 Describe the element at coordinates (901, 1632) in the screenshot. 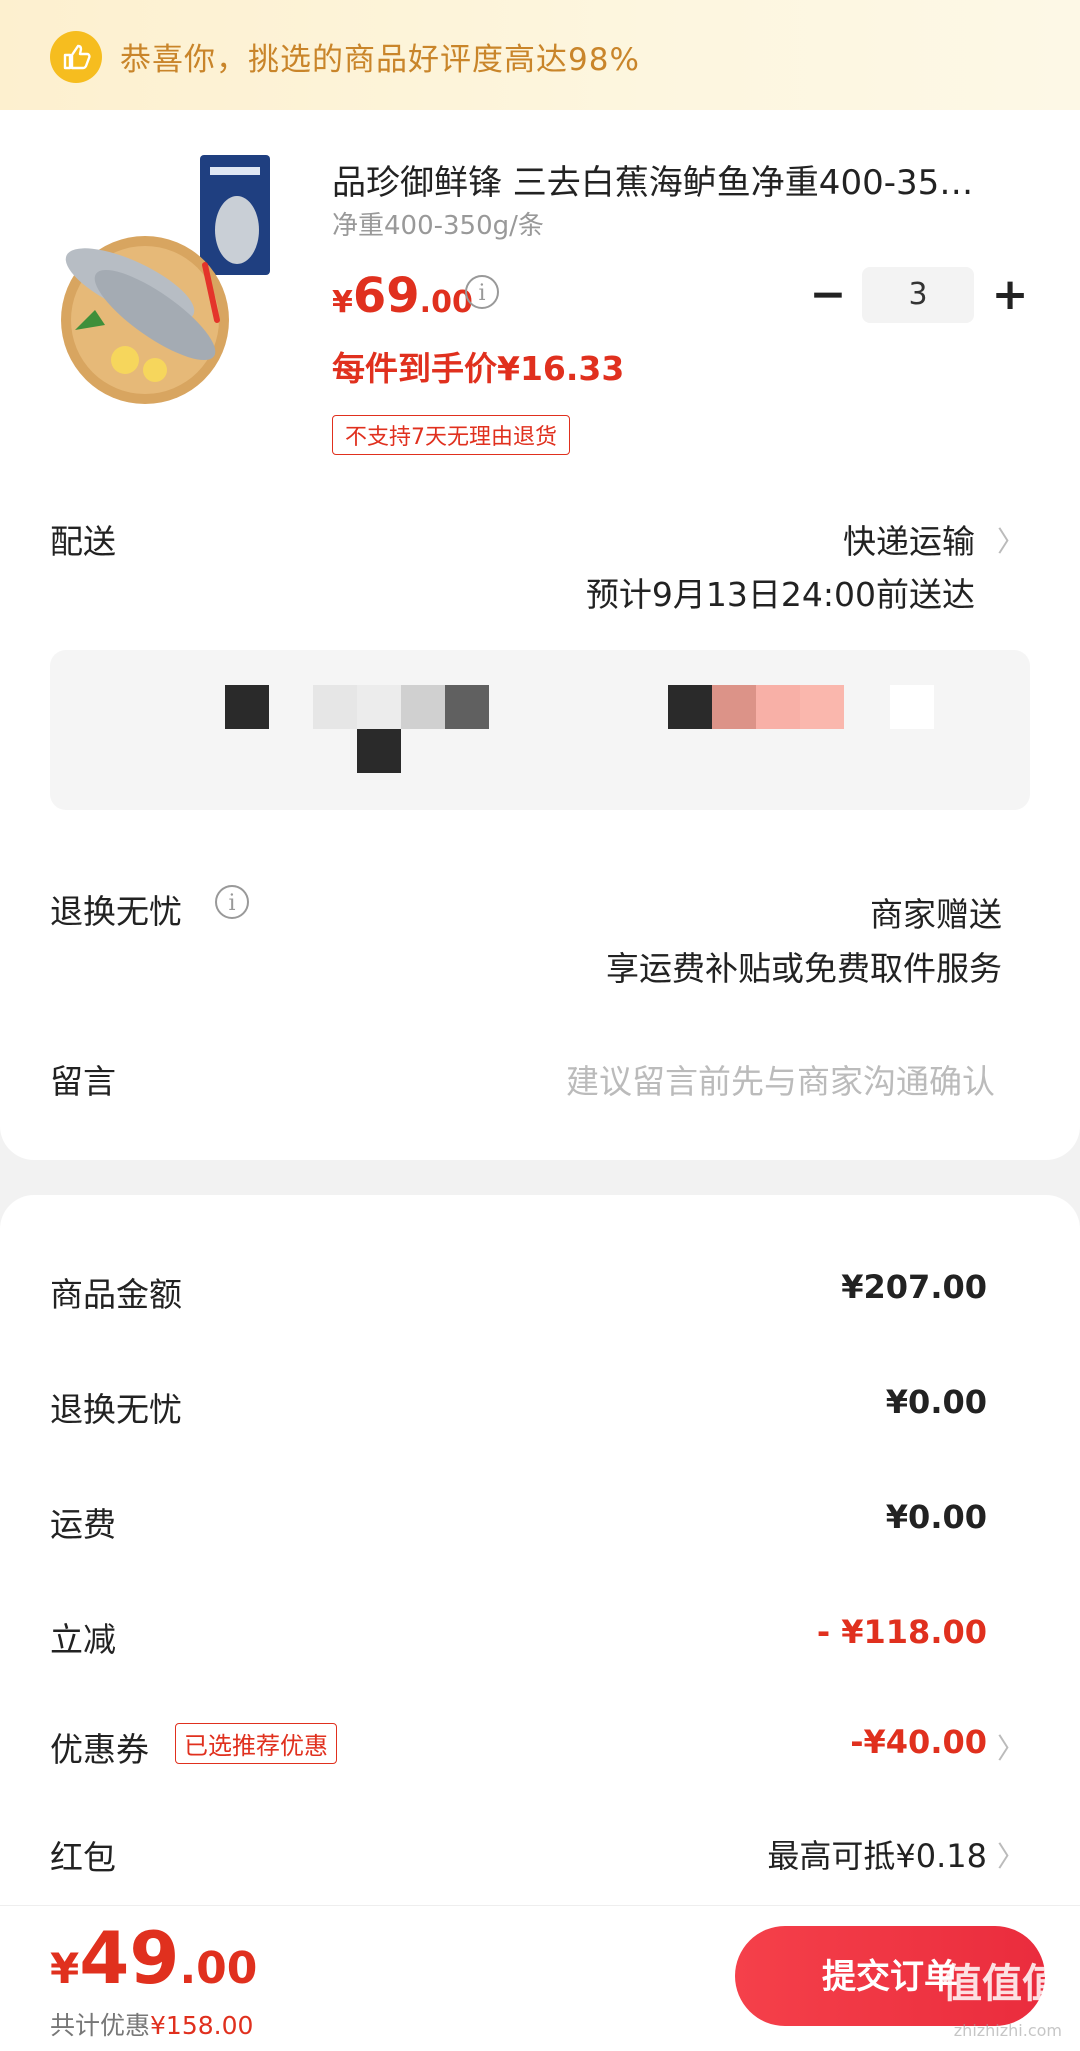

I see `discount-value: - ¥118.00` at that location.